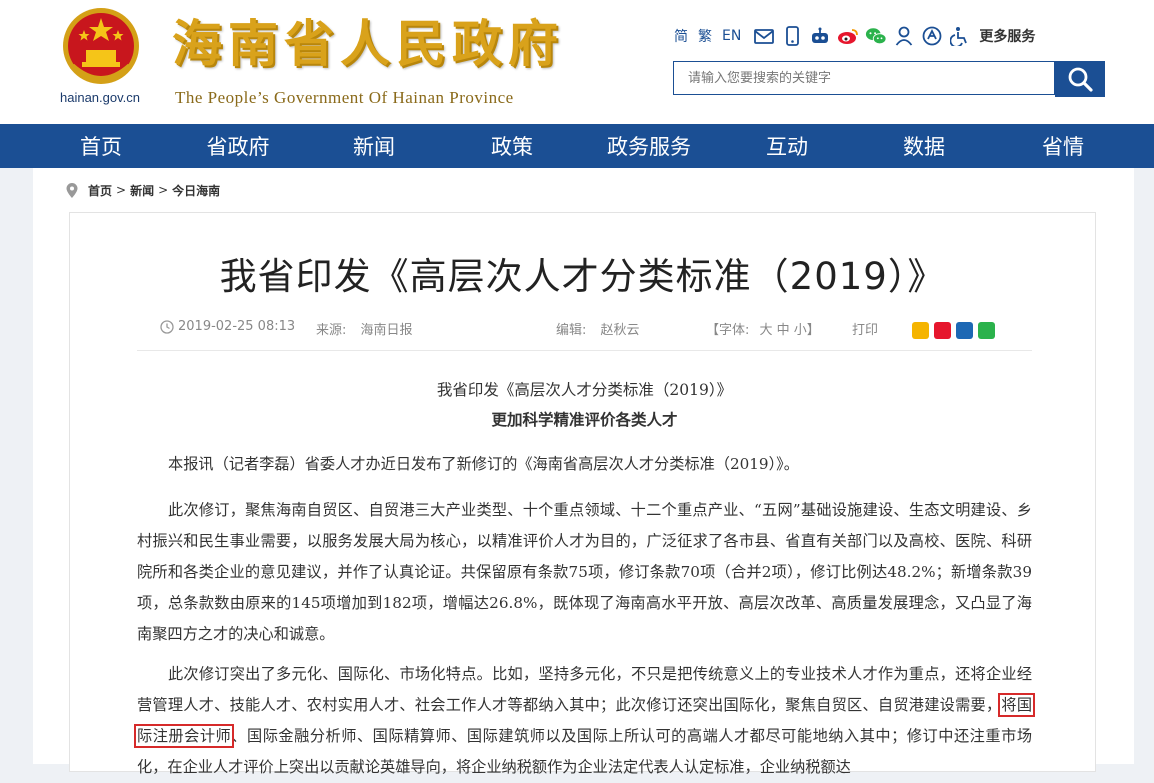 The image size is (1154, 783). Describe the element at coordinates (904, 36) in the screenshot. I see `user-icon` at that location.